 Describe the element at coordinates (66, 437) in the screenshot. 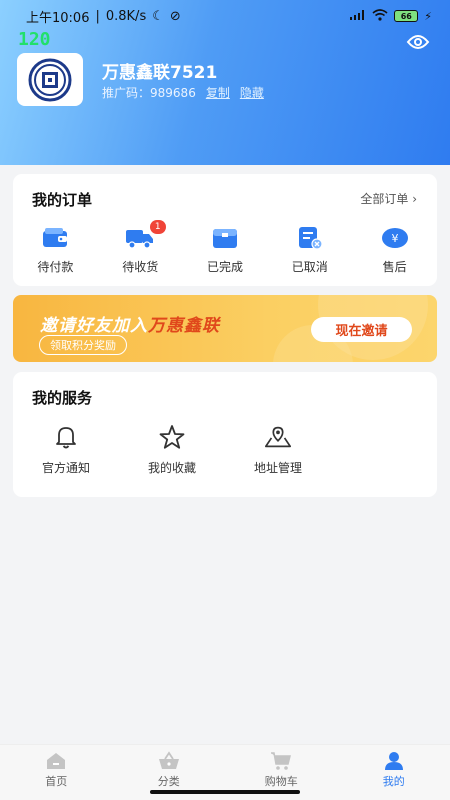

I see `bell-icon` at that location.